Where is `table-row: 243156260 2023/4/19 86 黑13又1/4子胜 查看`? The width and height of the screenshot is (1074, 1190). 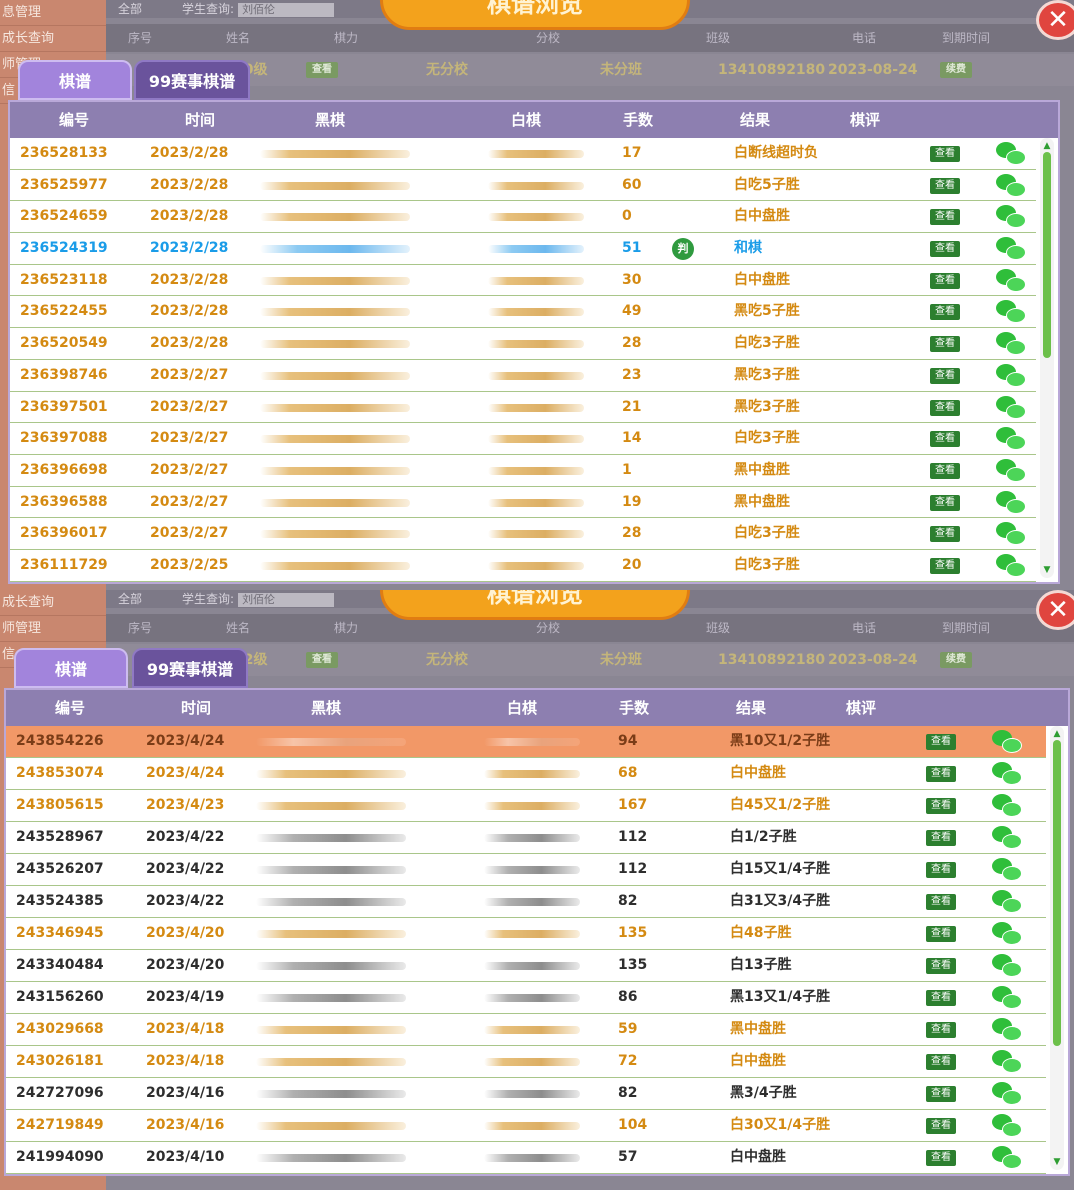 table-row: 243156260 2023/4/19 86 黑13又1/4子胜 查看 is located at coordinates (526, 998).